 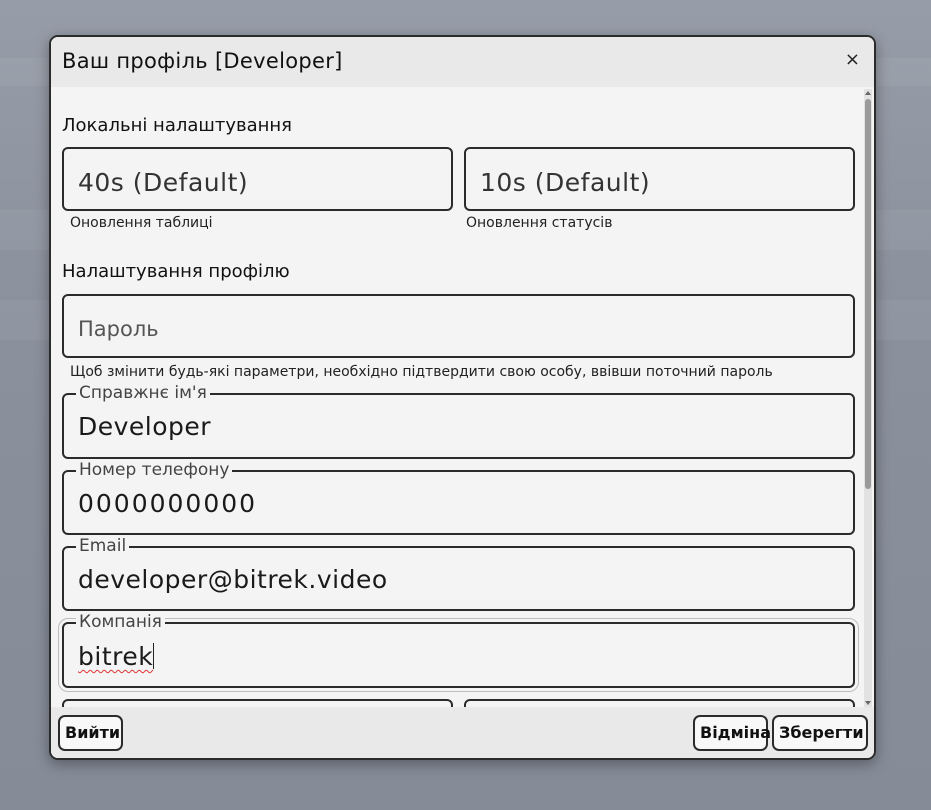 What do you see at coordinates (168, 503) in the screenshot?
I see `phone-value: 0000000000` at bounding box center [168, 503].